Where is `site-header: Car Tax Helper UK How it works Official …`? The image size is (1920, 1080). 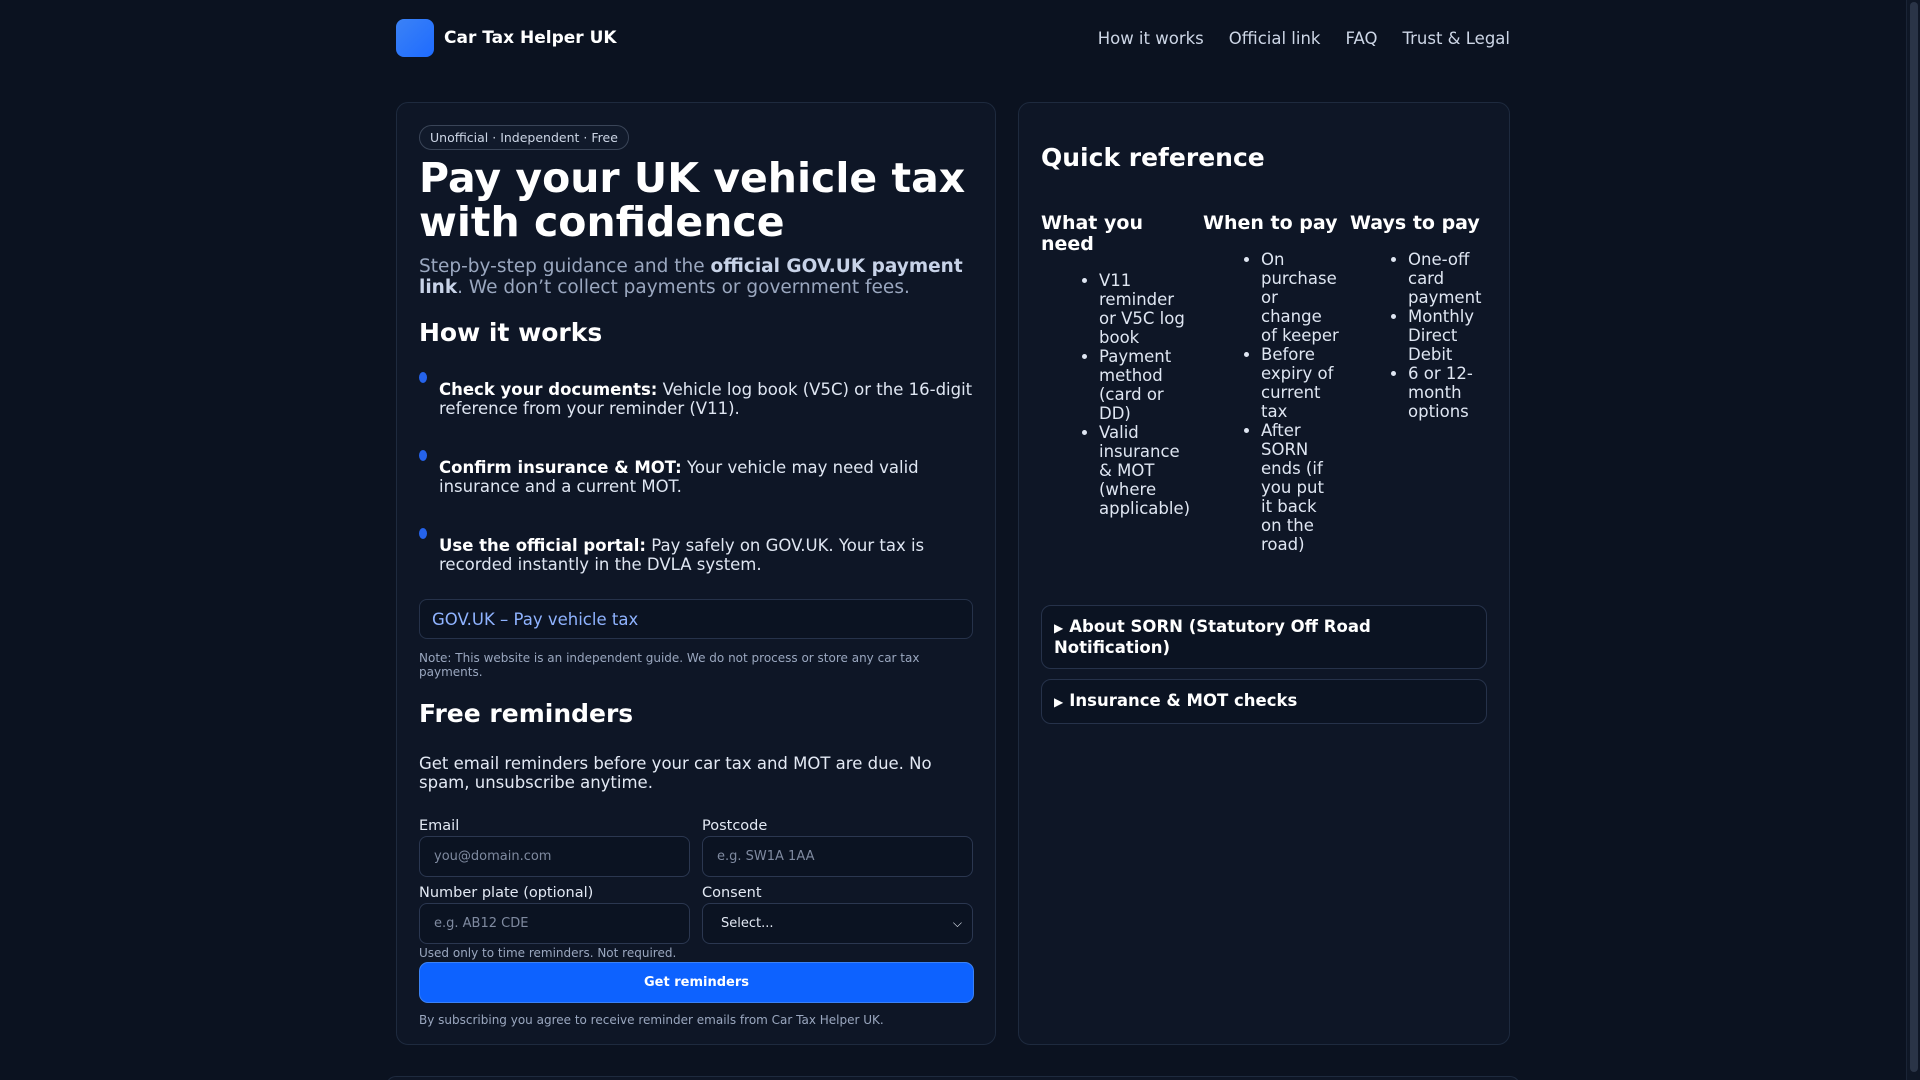
site-header: Car Tax Helper UK How it works Official … is located at coordinates (953, 38).